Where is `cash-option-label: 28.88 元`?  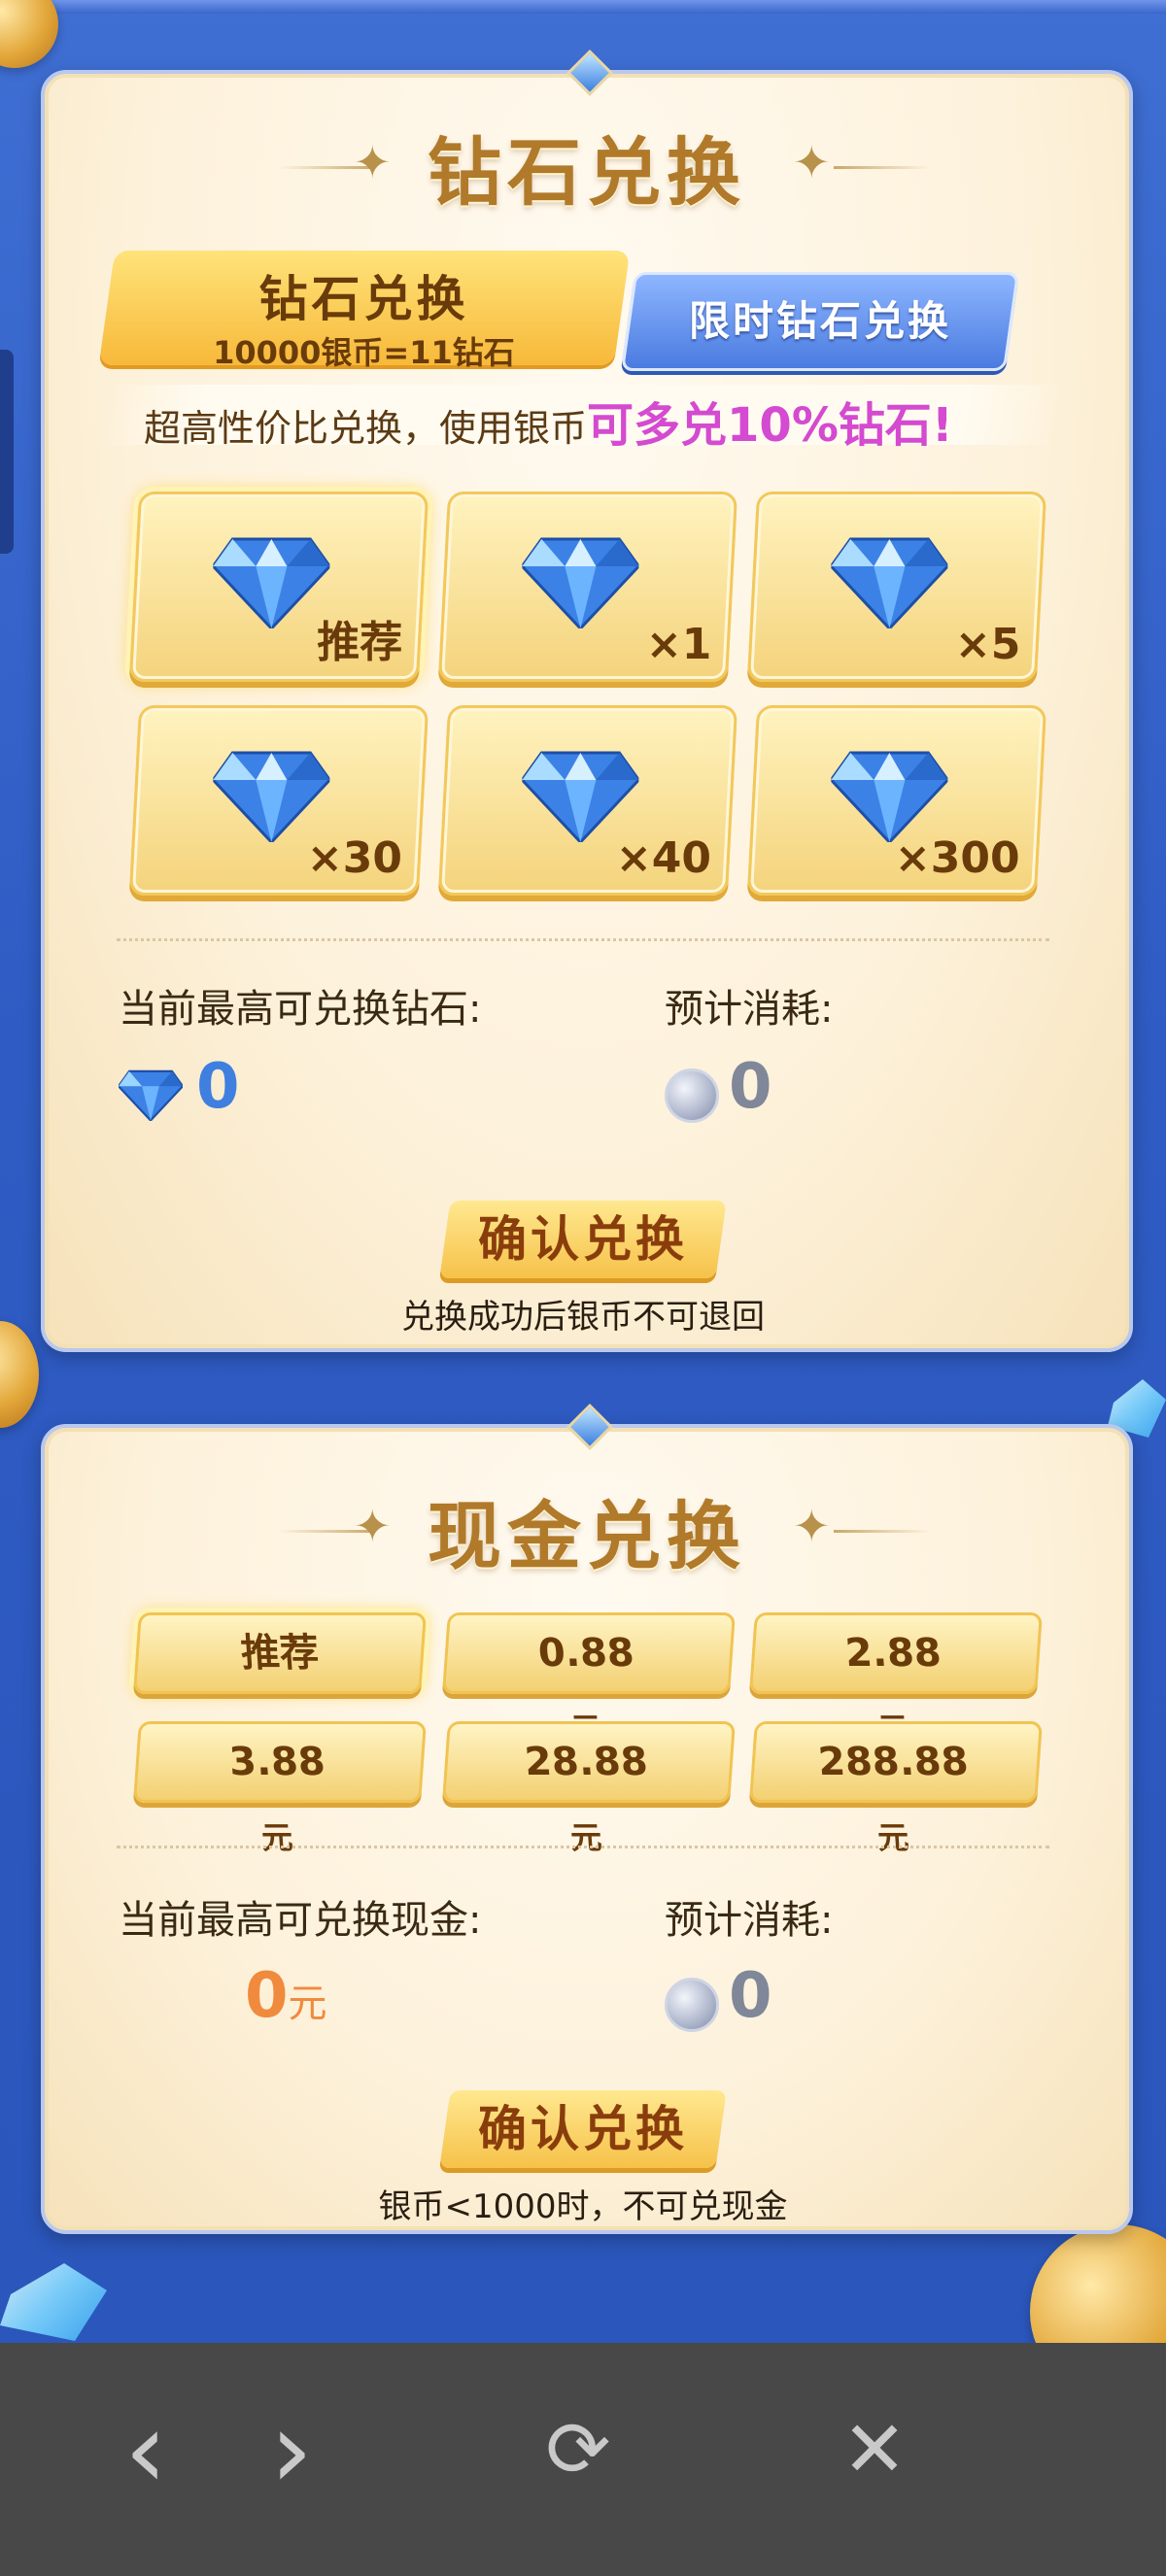 cash-option-label: 28.88 元 is located at coordinates (586, 1800).